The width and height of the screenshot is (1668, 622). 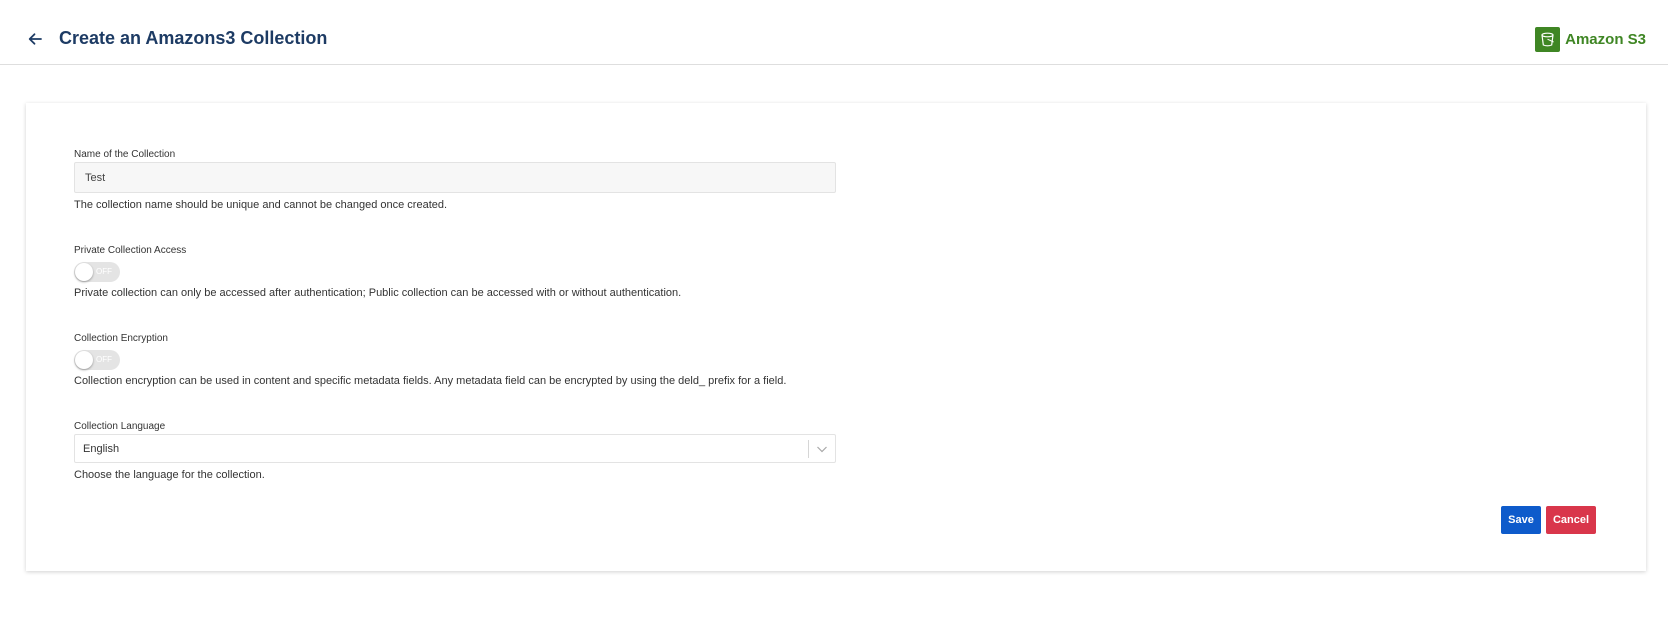 I want to click on back-button, so click(x=35, y=39).